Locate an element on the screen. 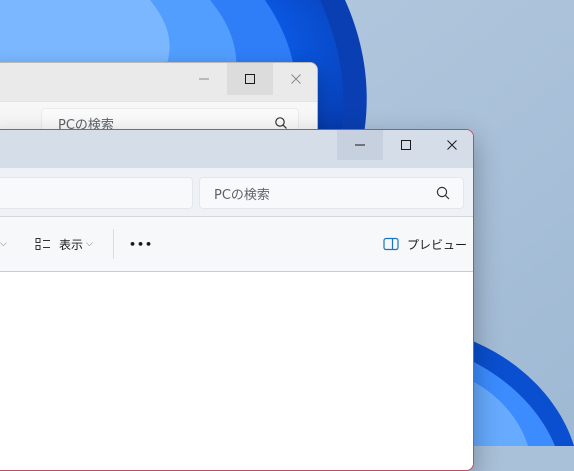 The image size is (574, 471). more-options-icon: ••• is located at coordinates (141, 244).